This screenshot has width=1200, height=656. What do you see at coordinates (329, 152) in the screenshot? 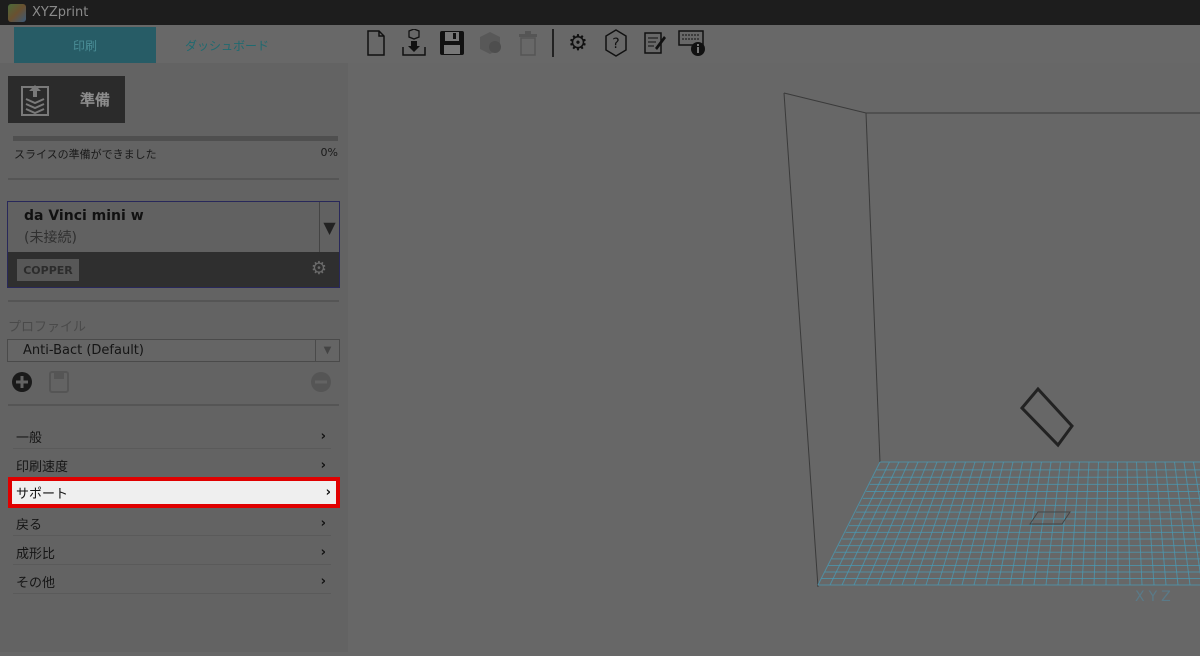
I see `slice-progress-text: 0%` at bounding box center [329, 152].